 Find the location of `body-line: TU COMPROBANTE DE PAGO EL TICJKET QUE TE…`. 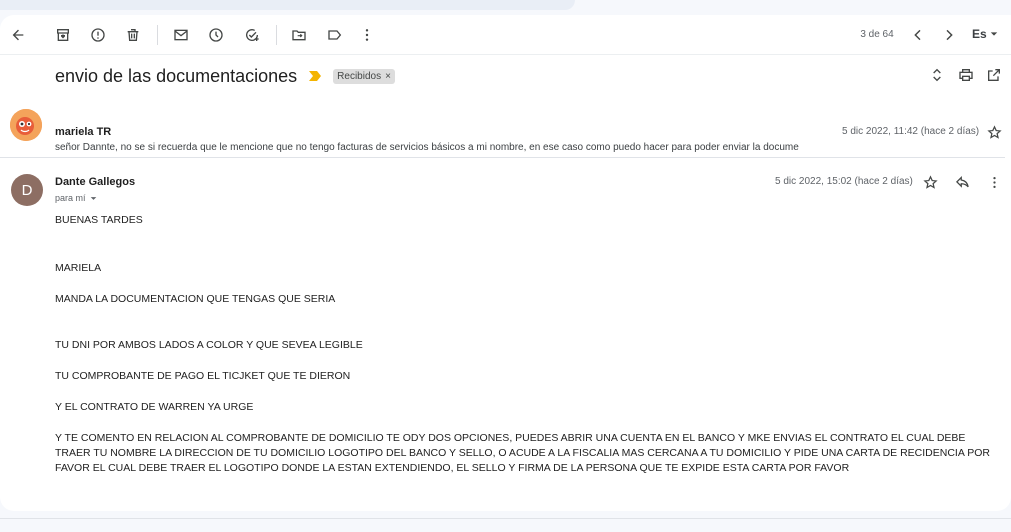

body-line: TU COMPROBANTE DE PAGO EL TICJKET QUE TE… is located at coordinates (203, 376).